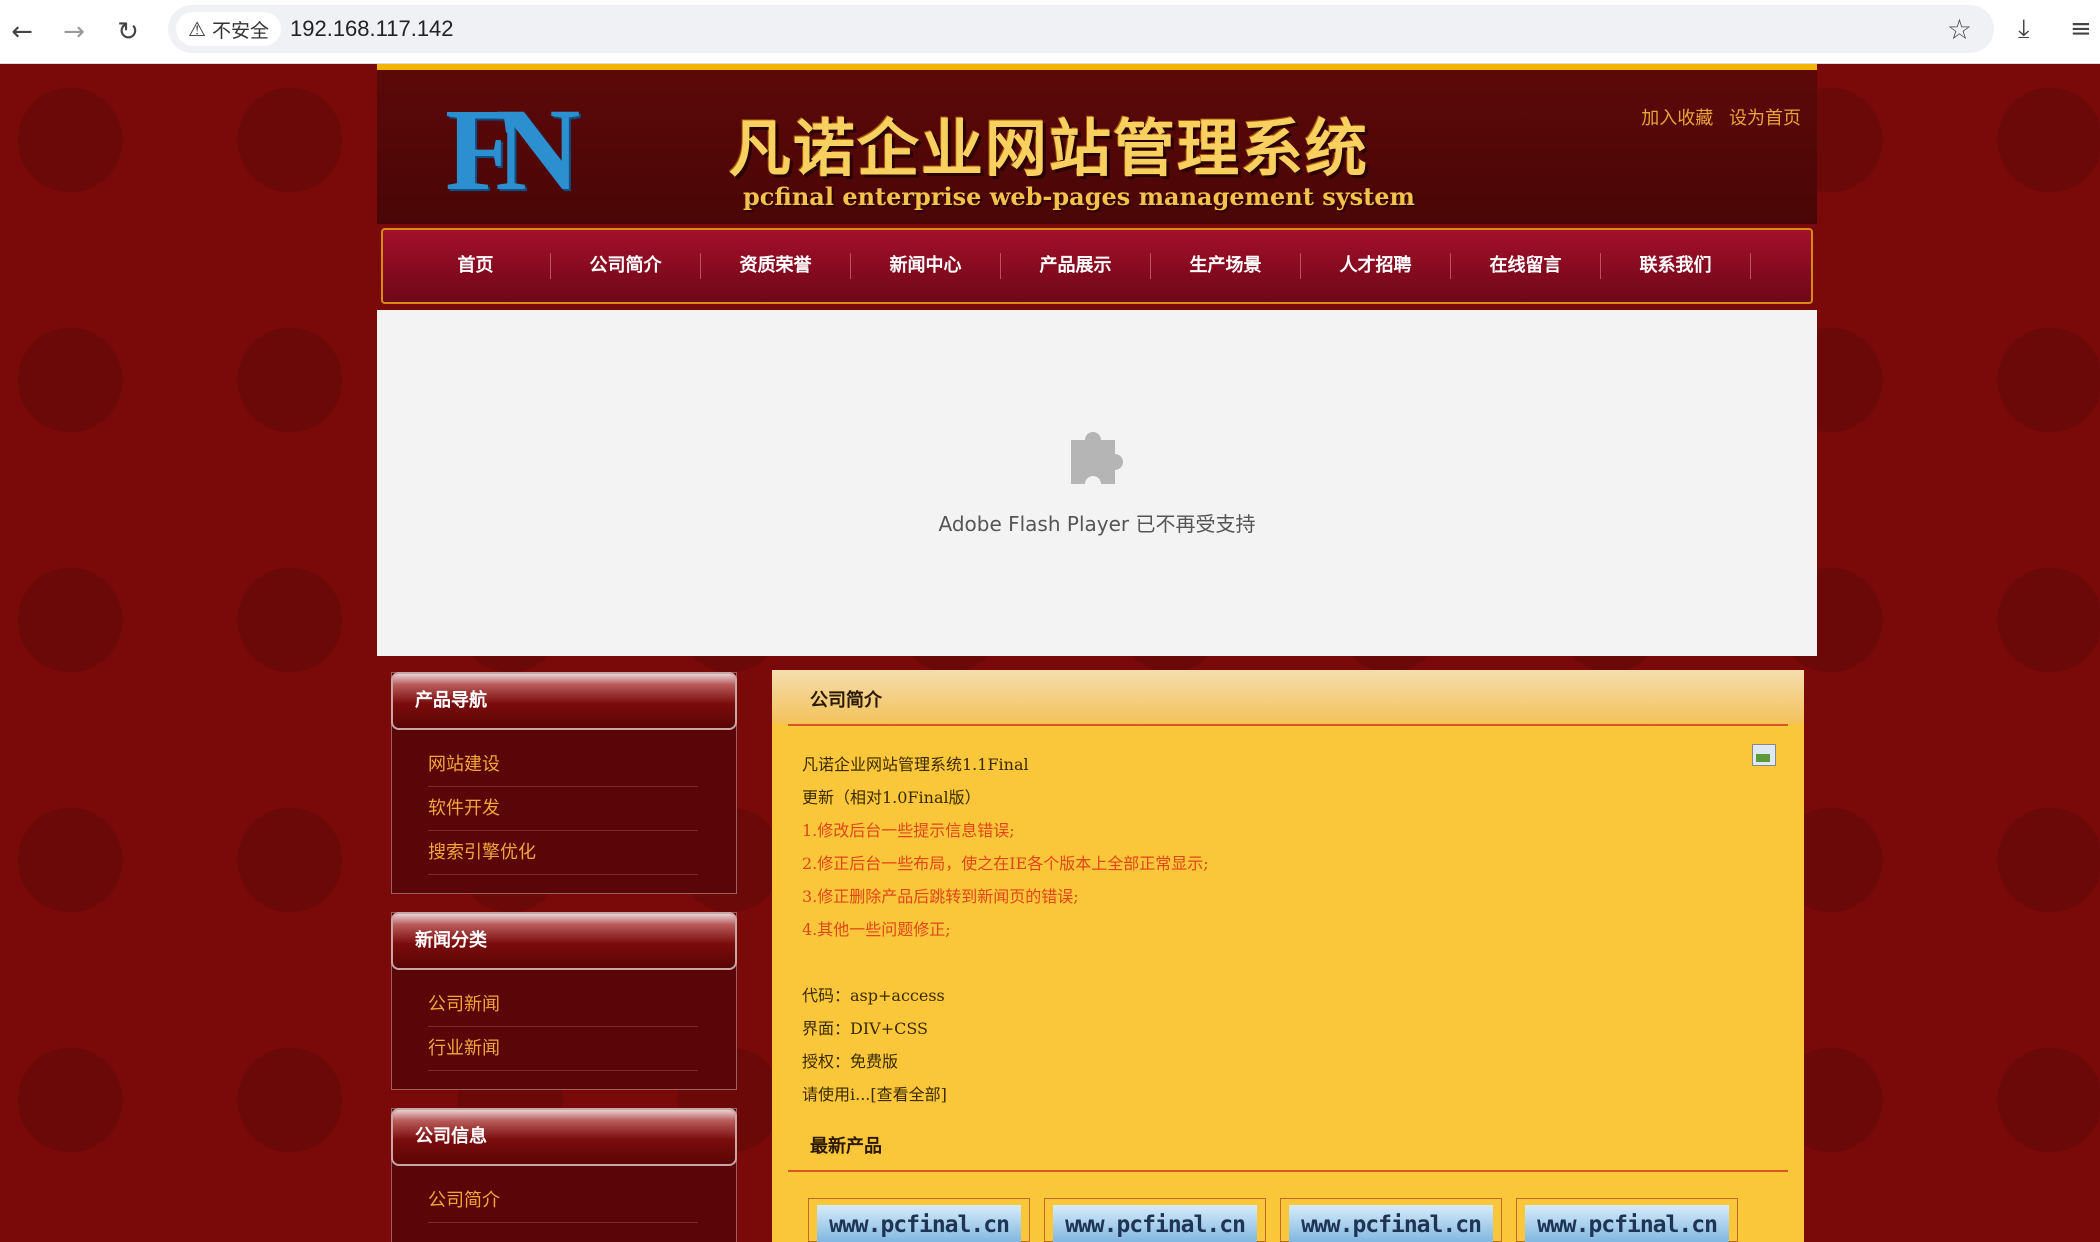 The height and width of the screenshot is (1242, 2100). What do you see at coordinates (940, 896) in the screenshot?
I see `about-line: 3.修正删除产品后跳转到新闻页的错误;` at bounding box center [940, 896].